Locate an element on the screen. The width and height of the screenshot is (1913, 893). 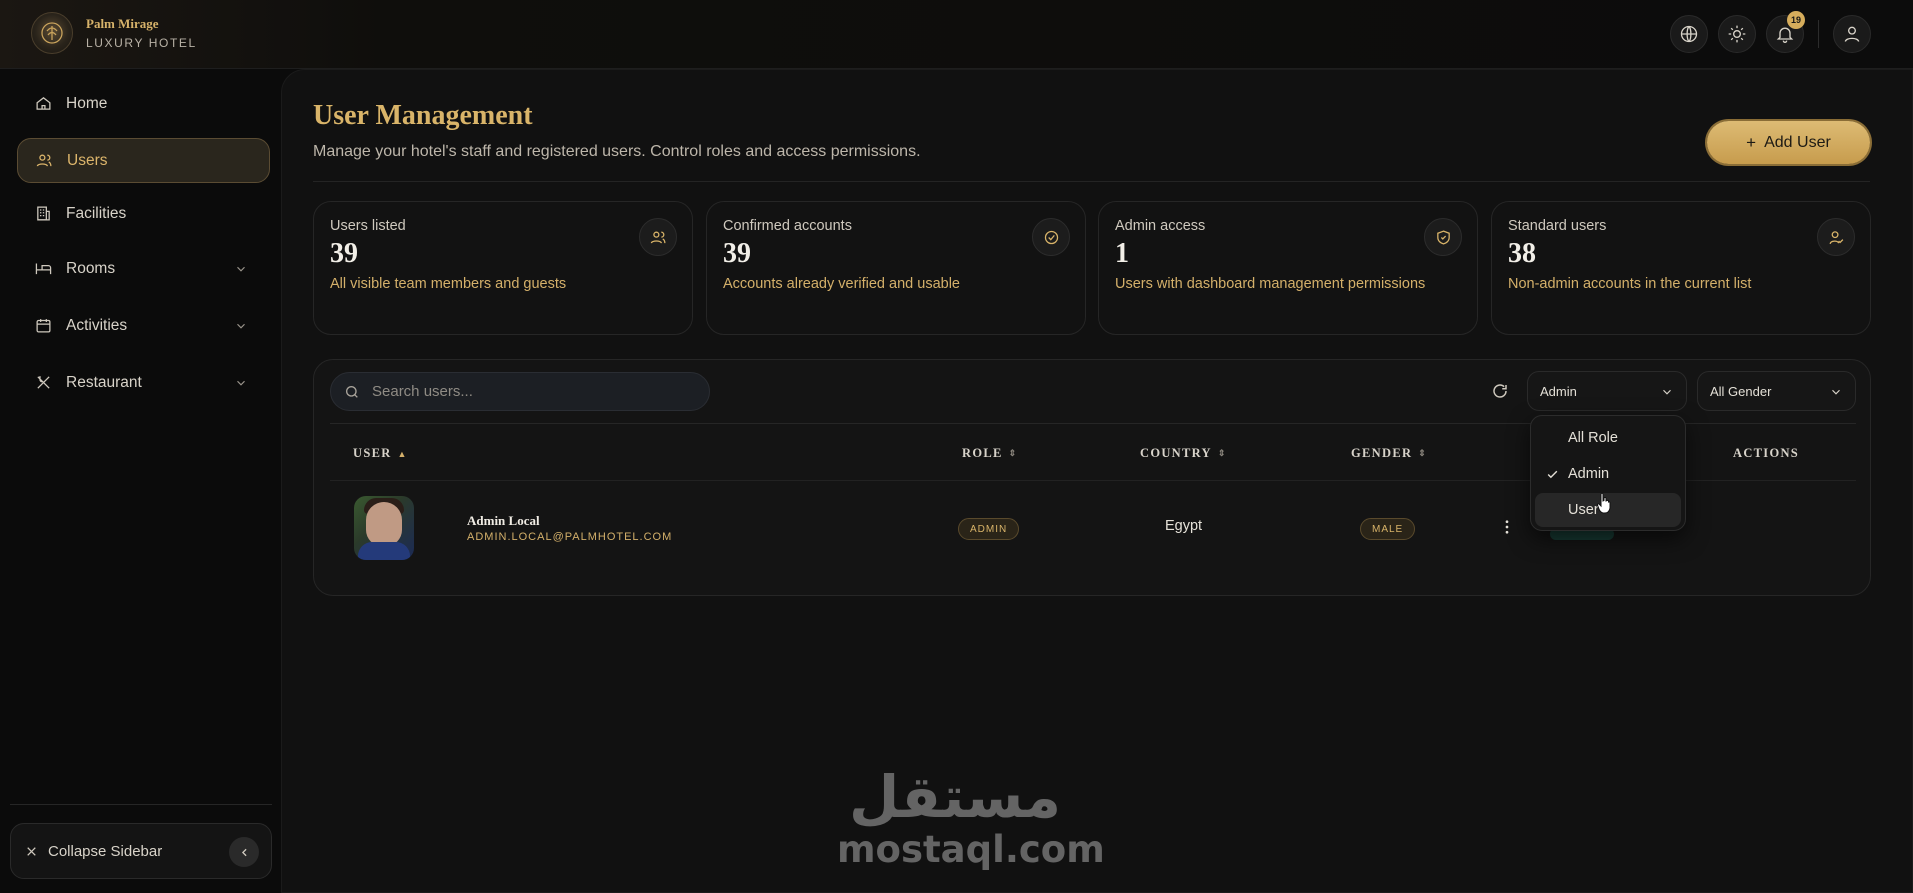
sidebar-item-label: Activities is located at coordinates (97, 325).